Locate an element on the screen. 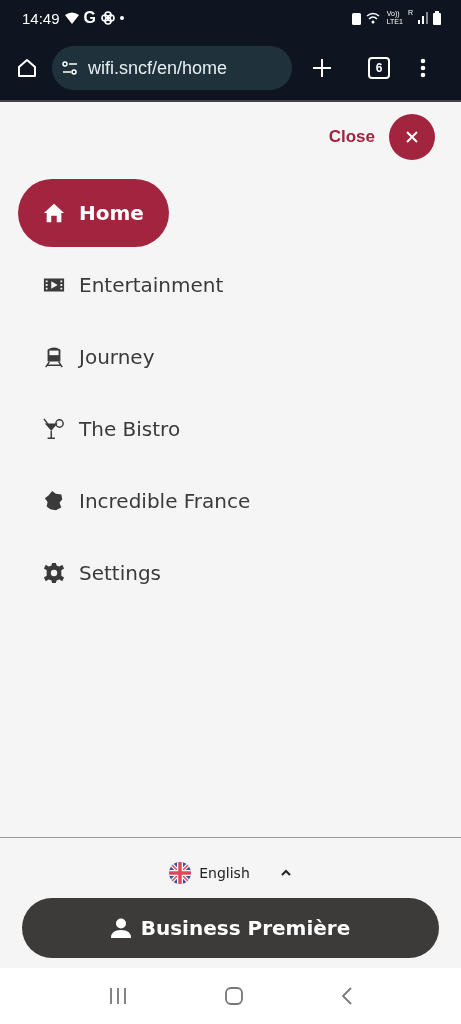 The image size is (461, 1024). menu-item: The Bistro is located at coordinates (112, 429).